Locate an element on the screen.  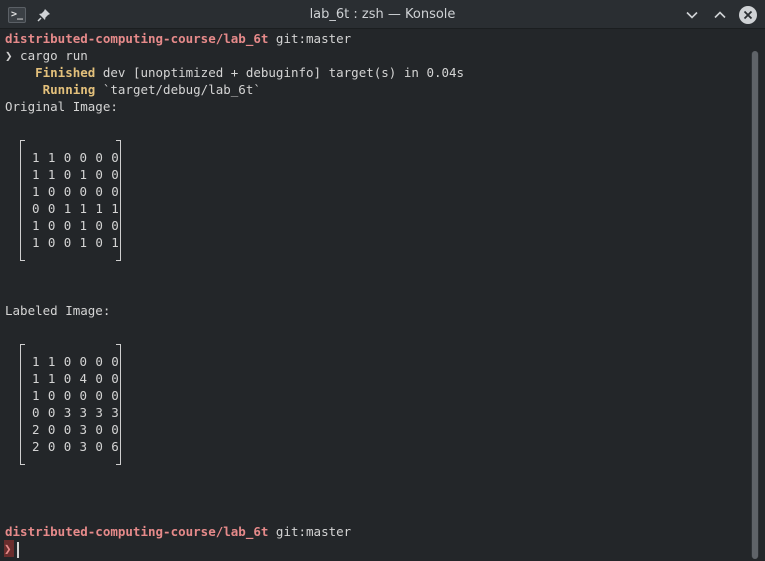
command-line: ❯ cargo run is located at coordinates (46, 55).